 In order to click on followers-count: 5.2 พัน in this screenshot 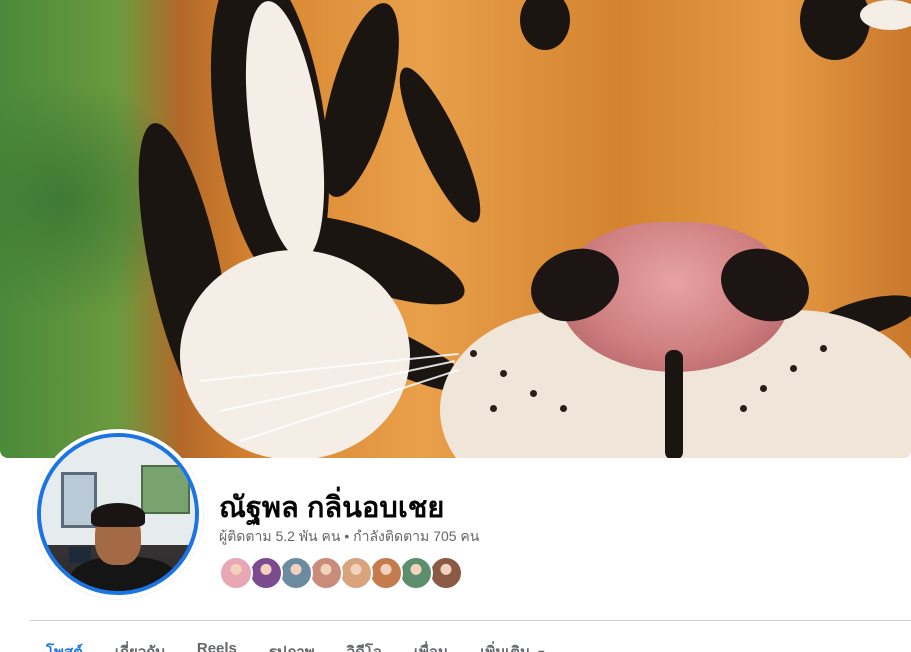, I will do `click(296, 536)`.